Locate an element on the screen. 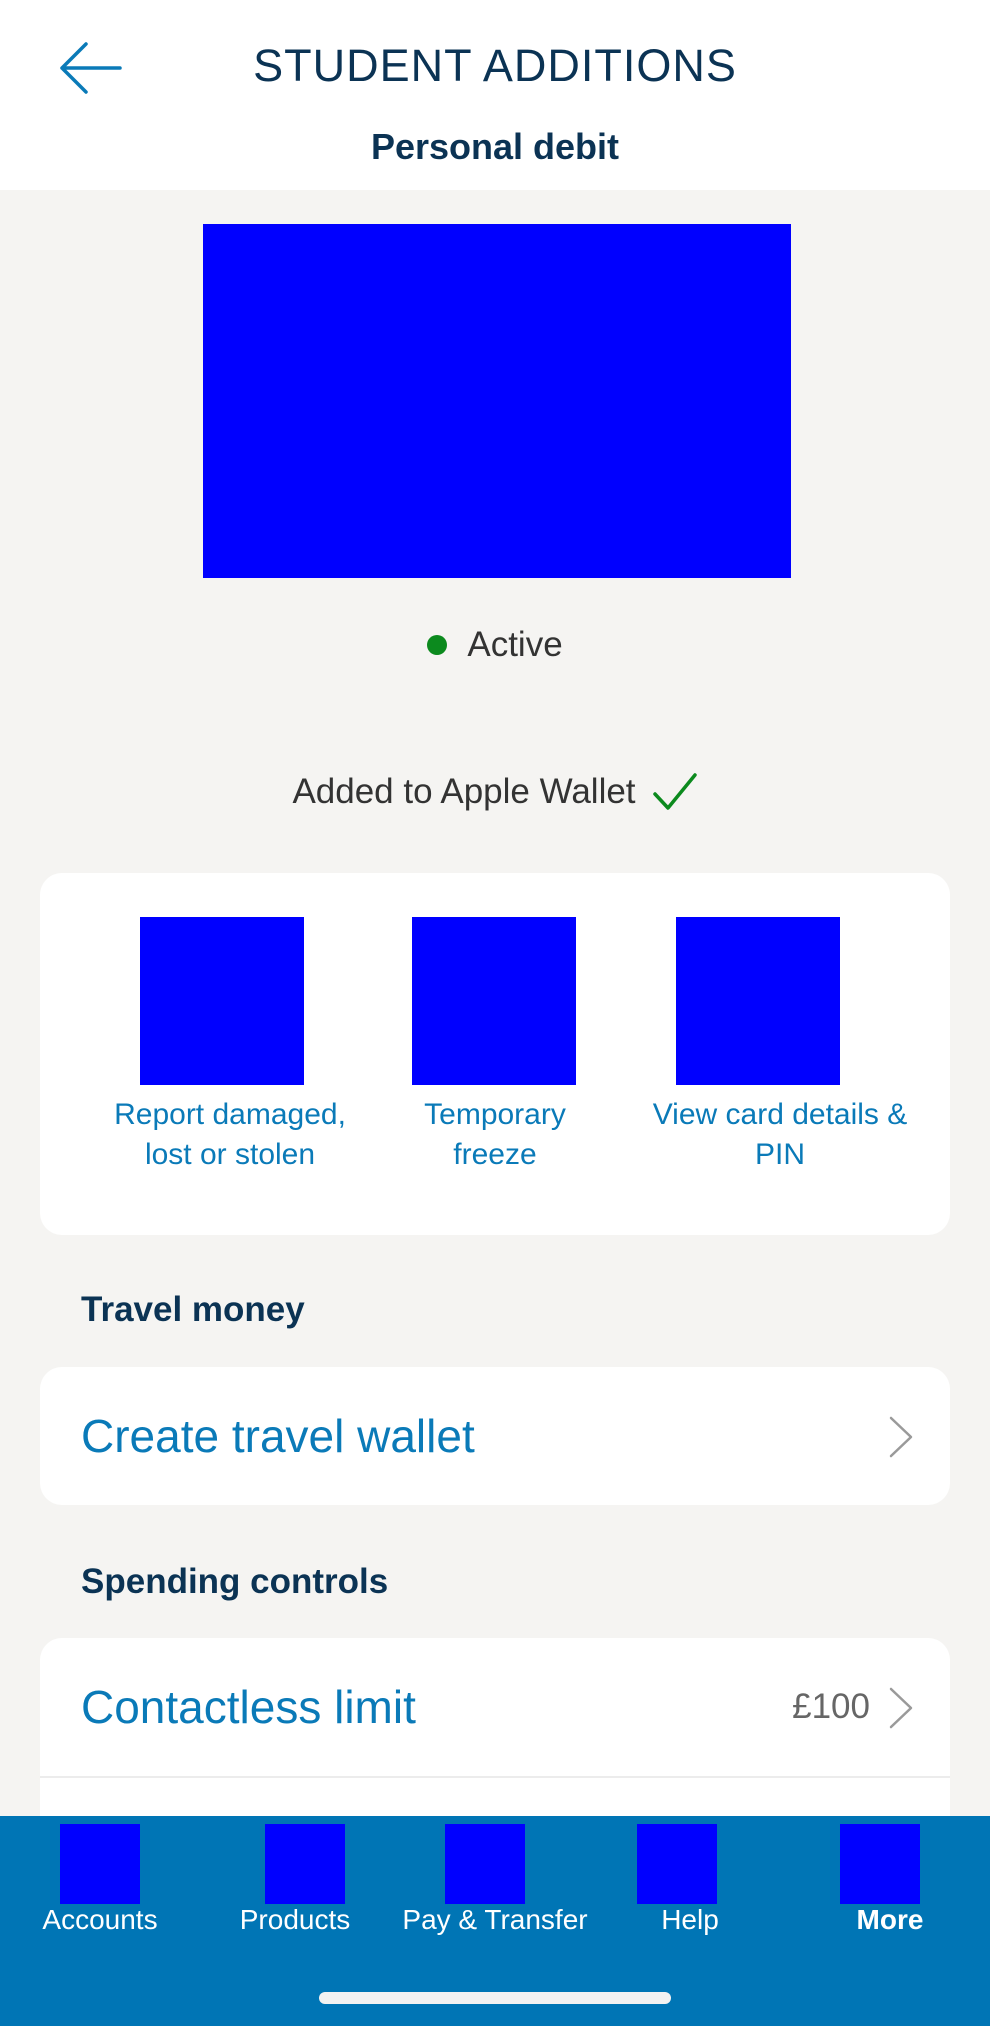 This screenshot has width=990, height=2026. apple-wallet-status: Added to Apple Wallet is located at coordinates (495, 792).